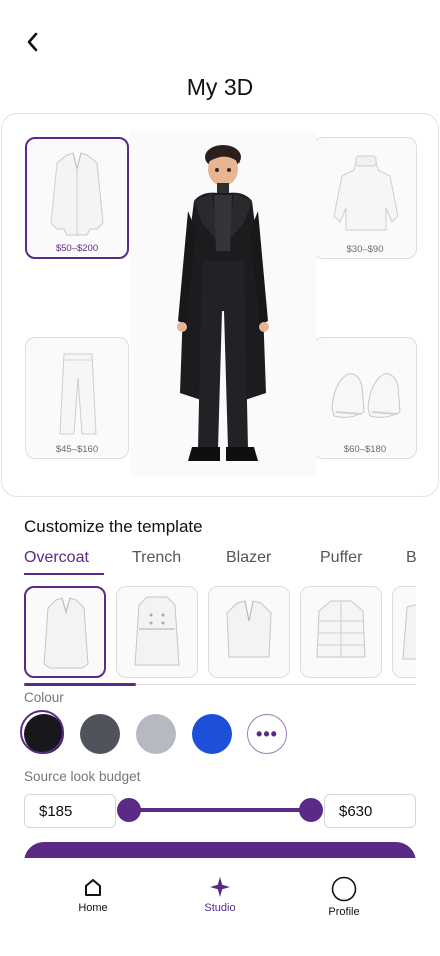  I want to click on avatar-figure, so click(223, 303).